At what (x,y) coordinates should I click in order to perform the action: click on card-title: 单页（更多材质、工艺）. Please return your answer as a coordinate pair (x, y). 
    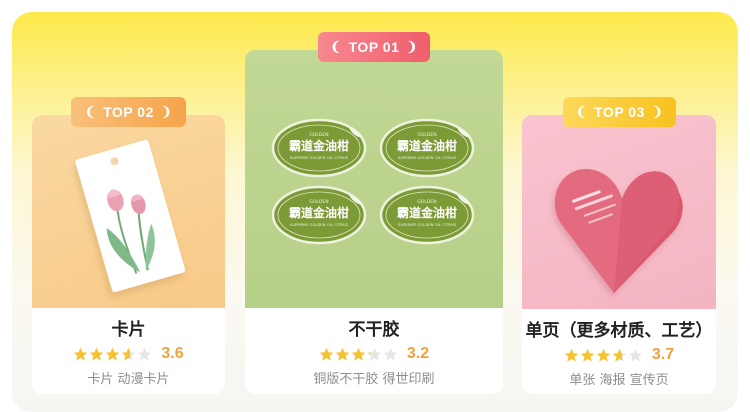
    Looking at the image, I should click on (619, 330).